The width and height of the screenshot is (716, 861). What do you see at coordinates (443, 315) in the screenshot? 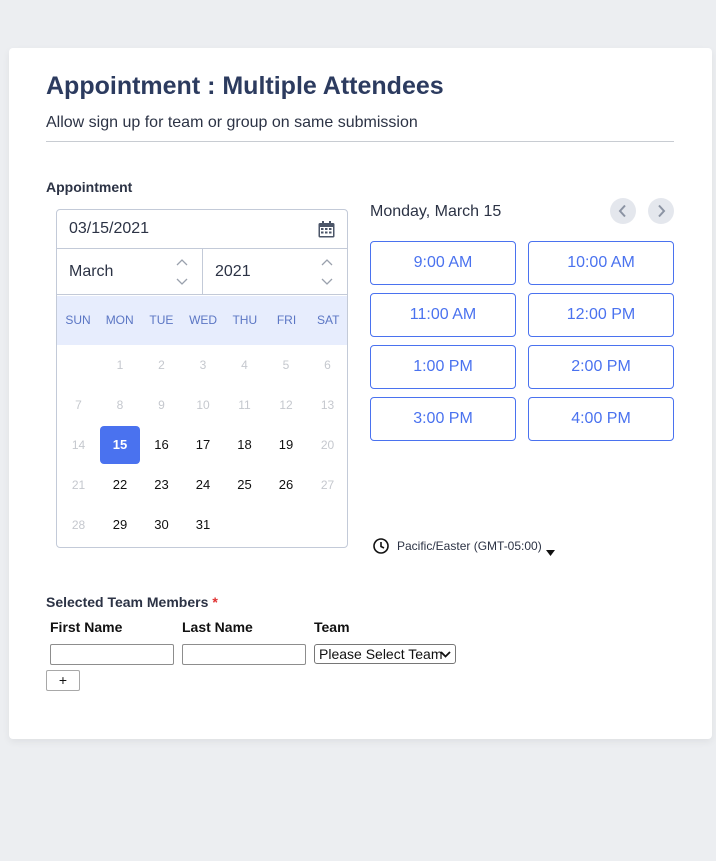
I see `time-slot-button: 11:00 AM` at bounding box center [443, 315].